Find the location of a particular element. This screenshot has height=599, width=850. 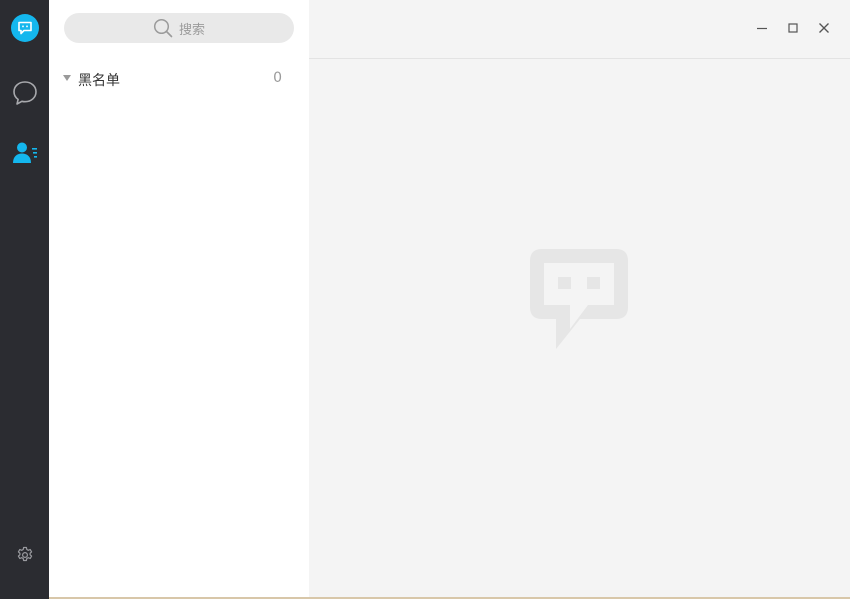

search-placeholder: 搜索 is located at coordinates (191, 30).